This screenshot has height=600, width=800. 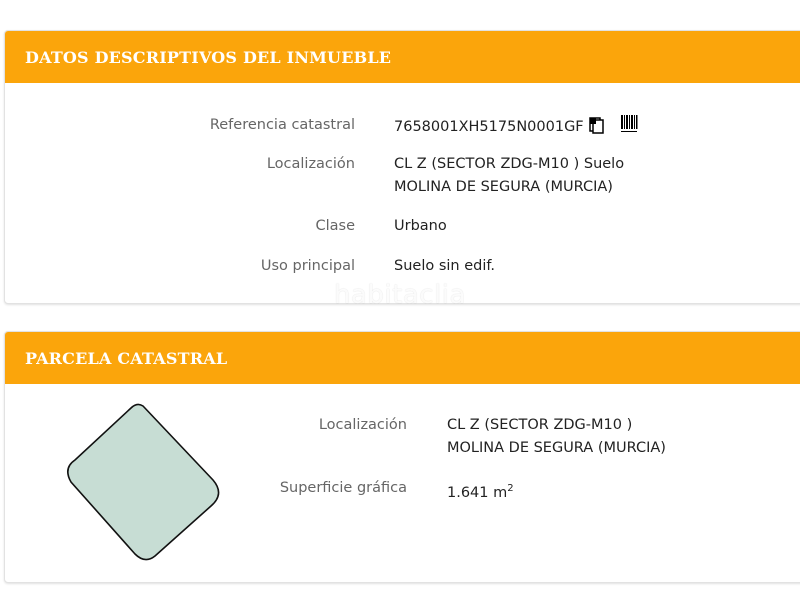 I want to click on area-unit-exponent: 2, so click(x=510, y=488).